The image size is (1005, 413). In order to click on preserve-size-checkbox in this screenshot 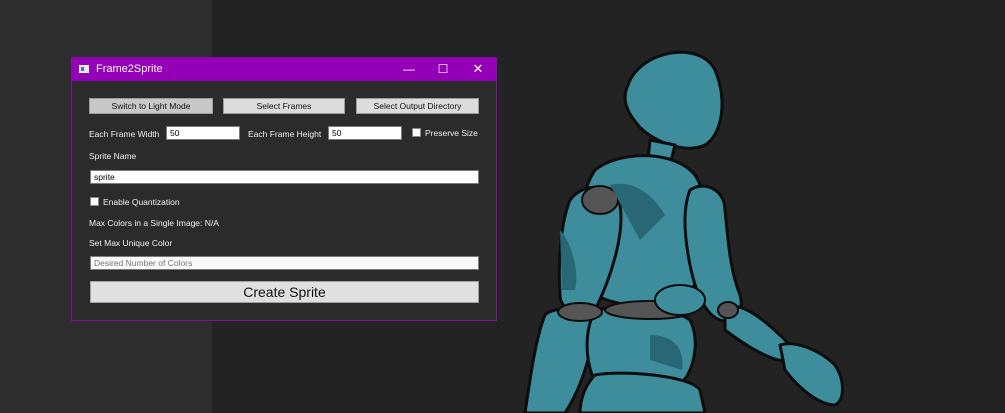, I will do `click(416, 132)`.